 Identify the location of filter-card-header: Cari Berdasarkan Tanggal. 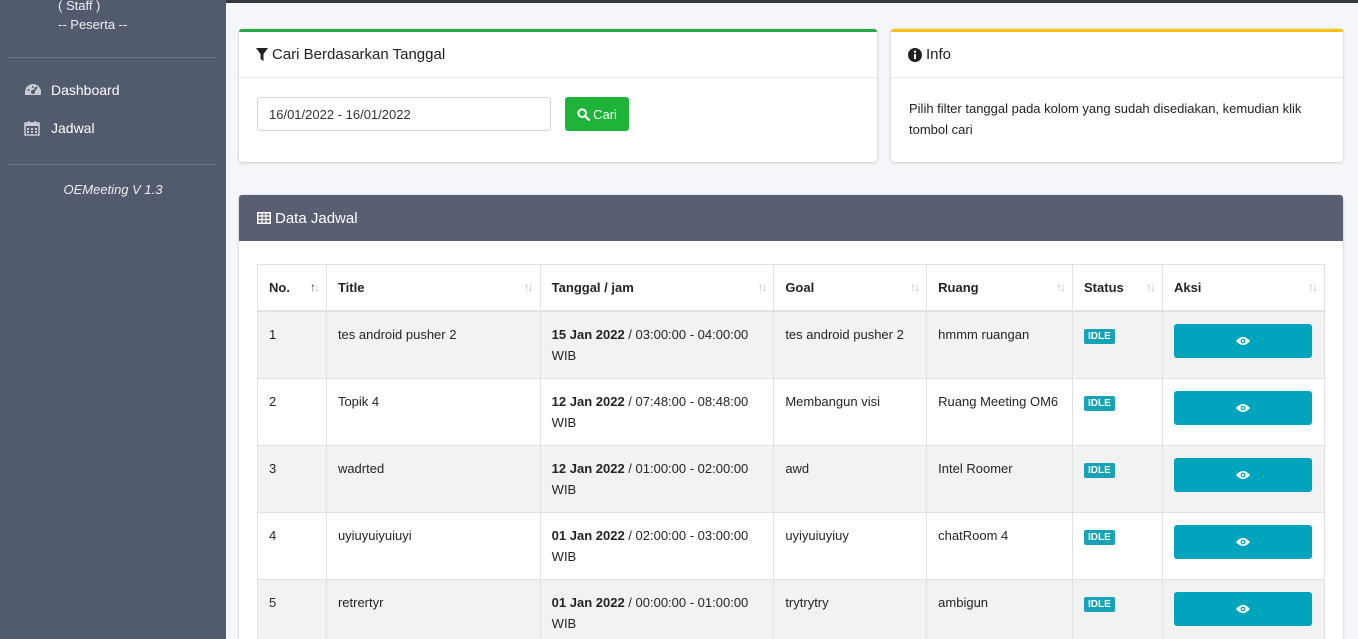
(558, 55).